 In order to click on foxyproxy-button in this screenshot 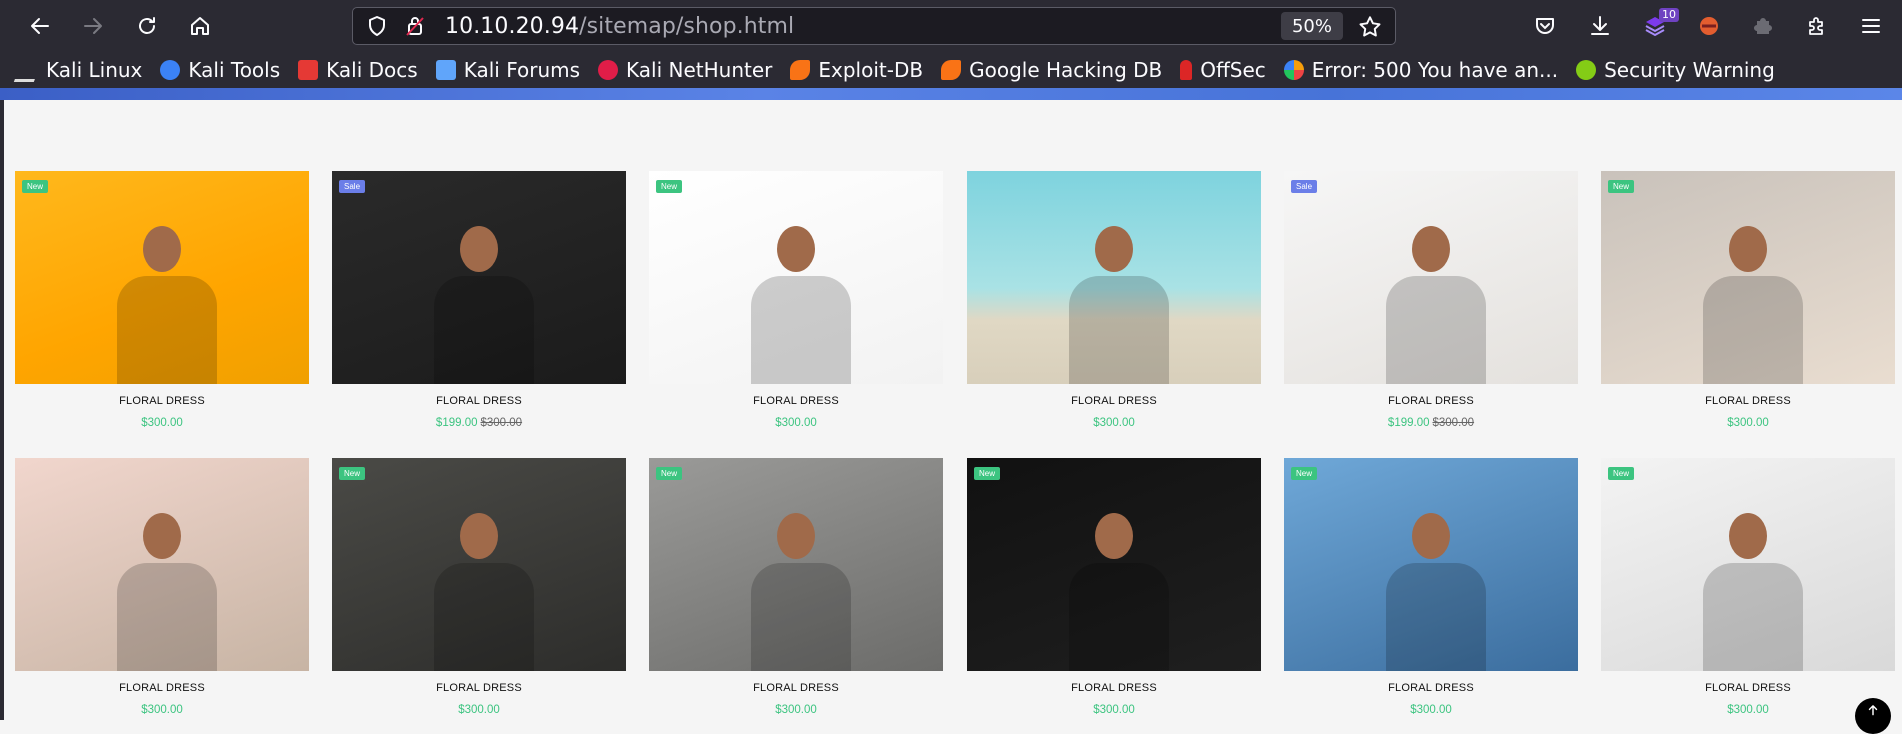, I will do `click(1709, 26)`.